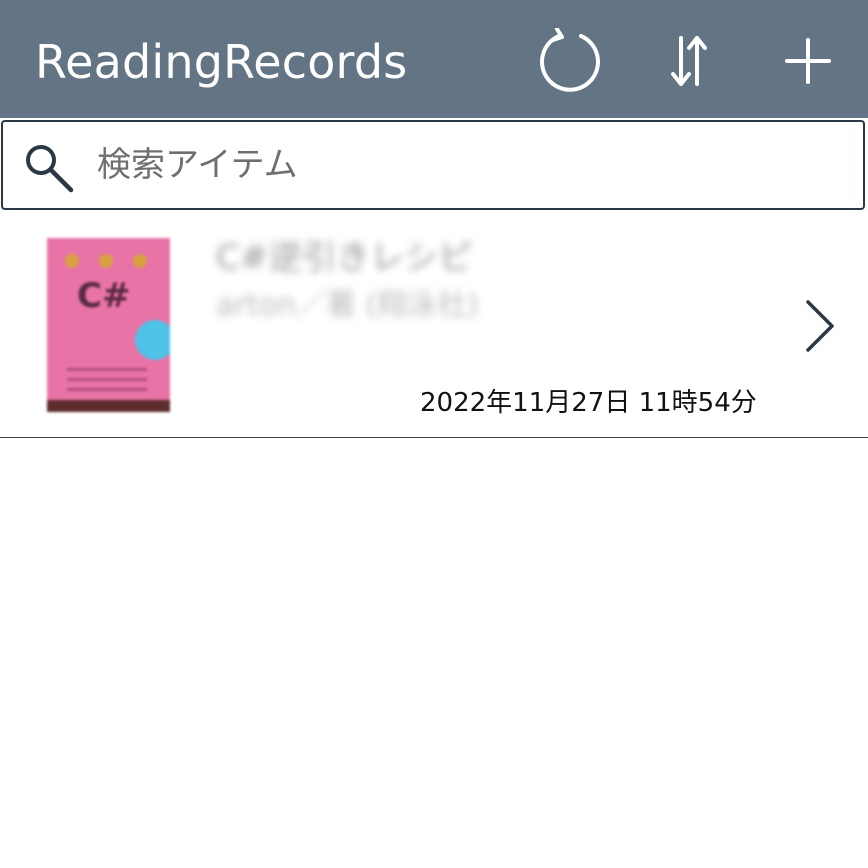 The height and width of the screenshot is (868, 868). I want to click on book-author: arton／著 (翔泳社), so click(347, 305).